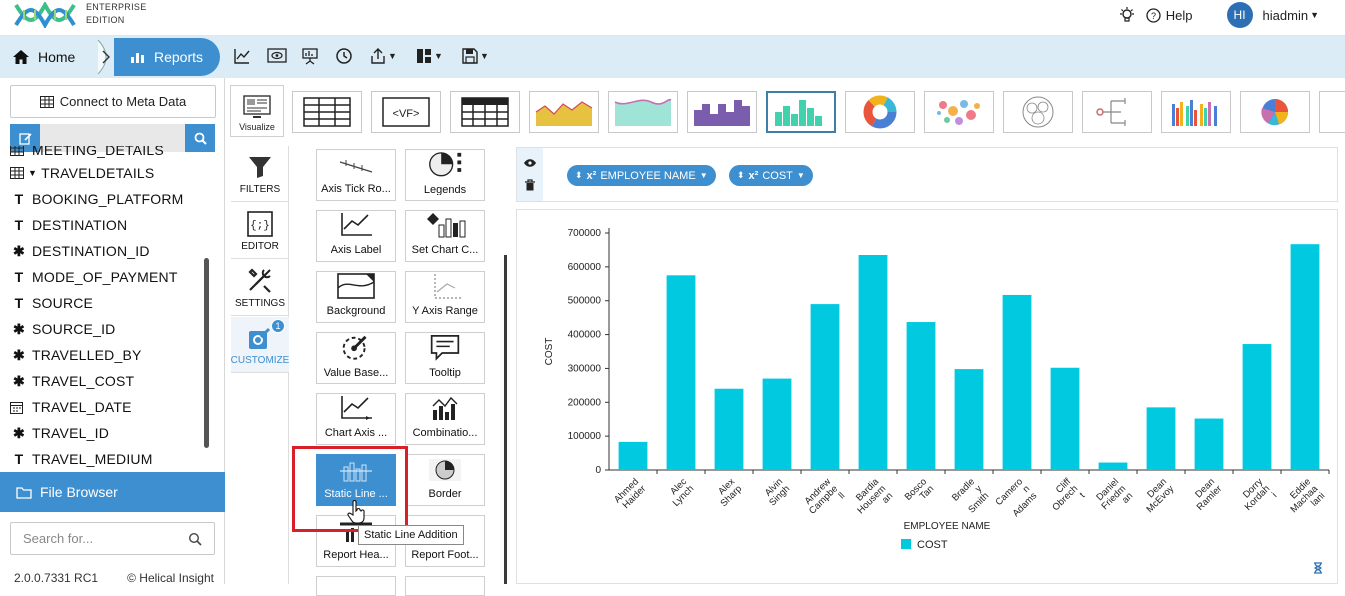  Describe the element at coordinates (106, 199) in the screenshot. I see `tree-item-column: T BOOKING_PLATFORM` at that location.